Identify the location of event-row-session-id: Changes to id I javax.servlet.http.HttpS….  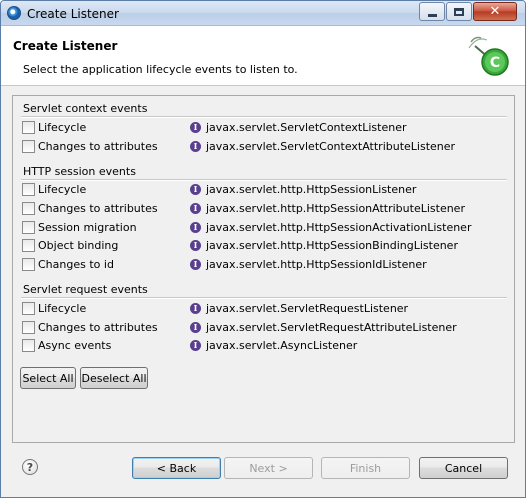
(266, 265).